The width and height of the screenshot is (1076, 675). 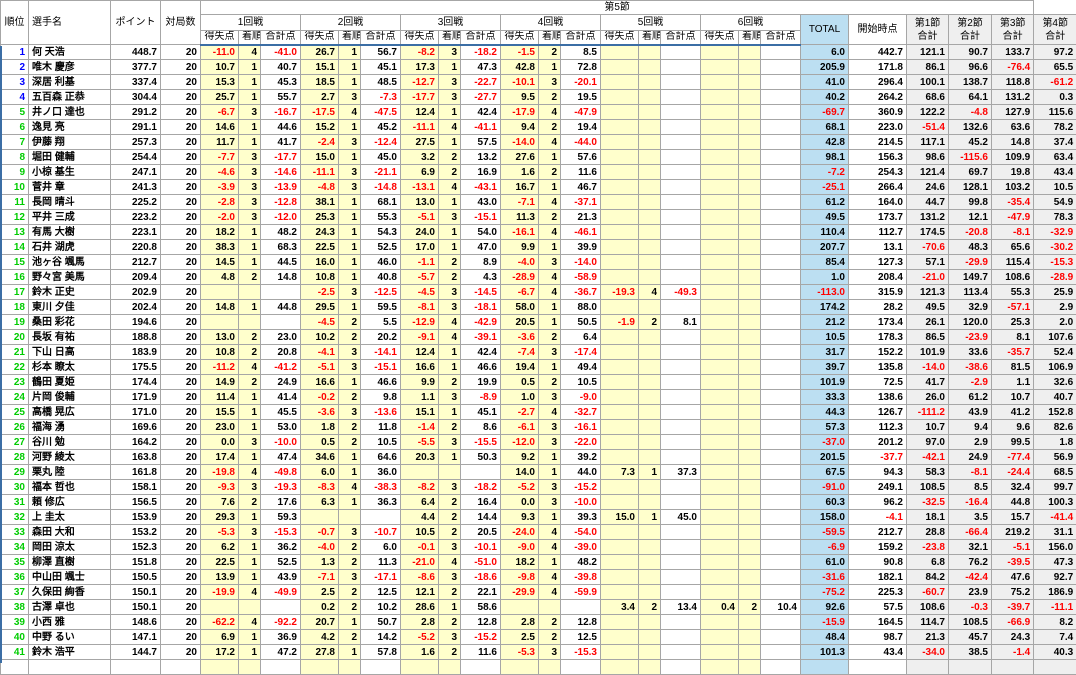 I want to click on player-name-cell: 池ヶ谷 颯馬, so click(x=70, y=262).